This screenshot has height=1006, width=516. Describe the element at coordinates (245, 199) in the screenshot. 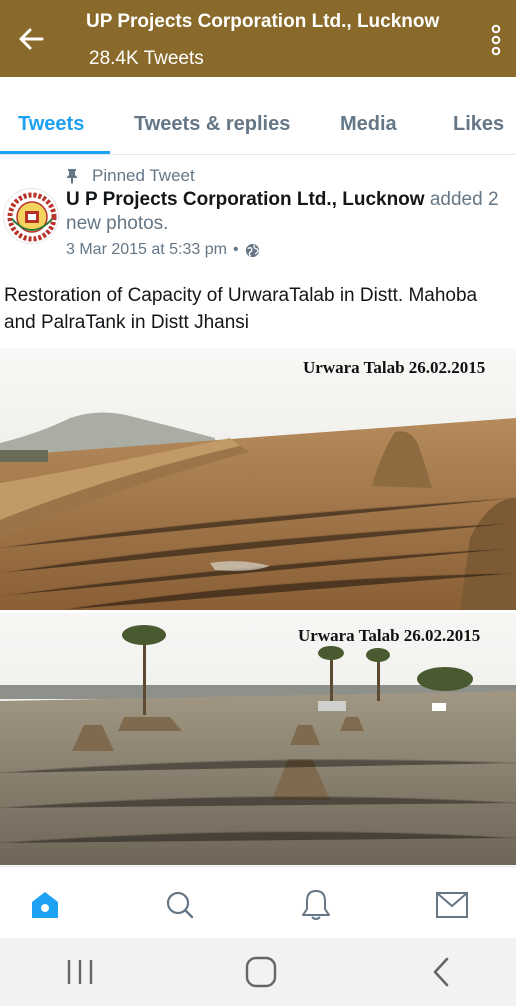

I see `author-name: U P Projects Corporation Ltd., Lucknow` at that location.